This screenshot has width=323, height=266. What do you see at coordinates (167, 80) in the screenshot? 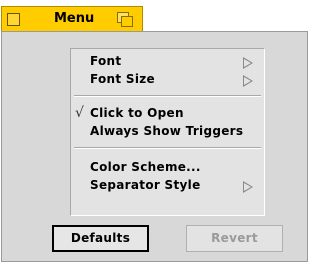
I see `menu-item-font-size: Font Size` at bounding box center [167, 80].